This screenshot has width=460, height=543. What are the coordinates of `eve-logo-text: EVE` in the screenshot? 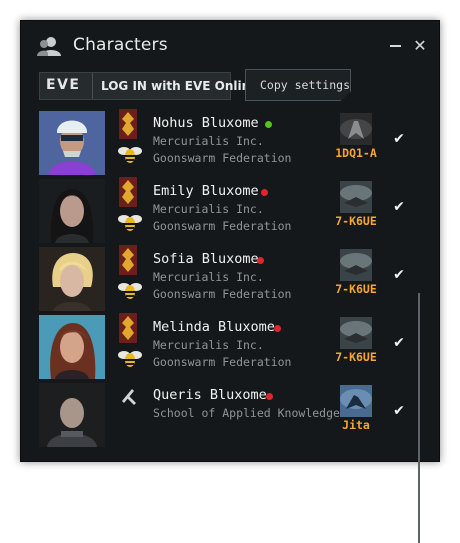 It's located at (63, 85).